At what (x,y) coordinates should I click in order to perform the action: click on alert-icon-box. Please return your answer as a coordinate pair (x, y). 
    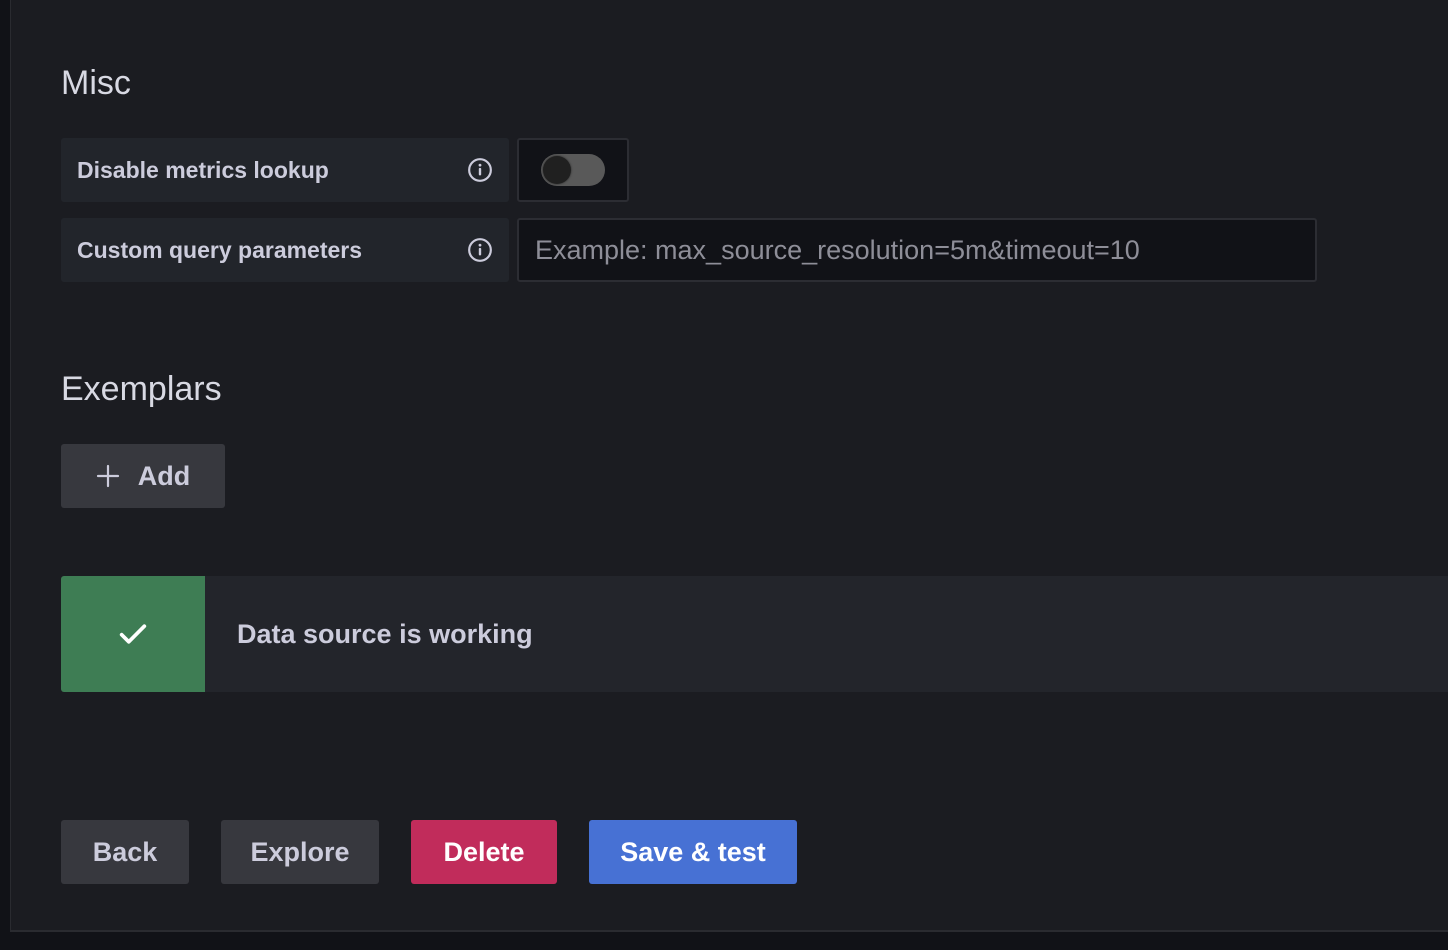
    Looking at the image, I should click on (133, 634).